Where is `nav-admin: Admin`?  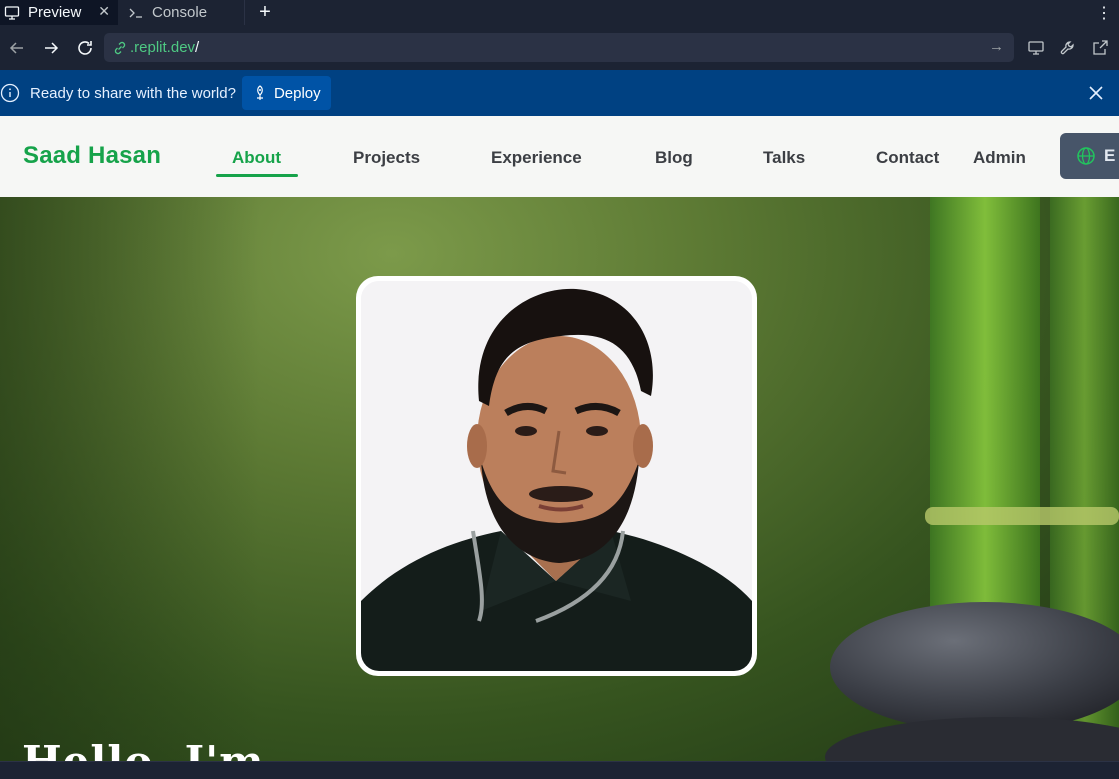
nav-admin: Admin is located at coordinates (999, 158).